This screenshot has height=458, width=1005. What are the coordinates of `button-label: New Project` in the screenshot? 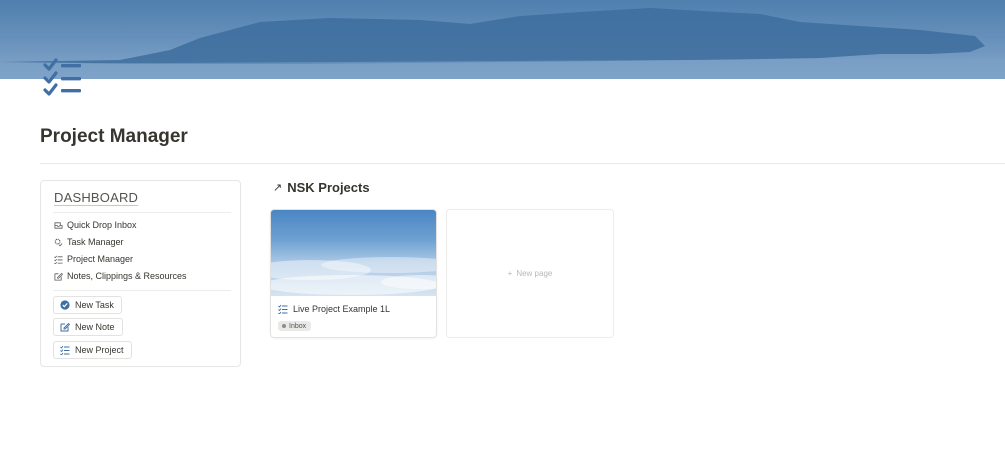 It's located at (99, 350).